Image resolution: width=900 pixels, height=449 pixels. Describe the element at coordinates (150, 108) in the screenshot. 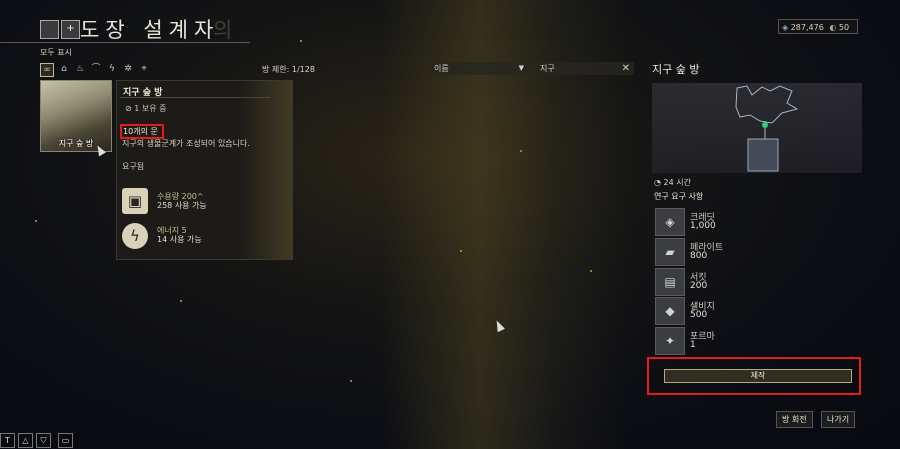

I see `owned-text: 1 보유 중` at that location.